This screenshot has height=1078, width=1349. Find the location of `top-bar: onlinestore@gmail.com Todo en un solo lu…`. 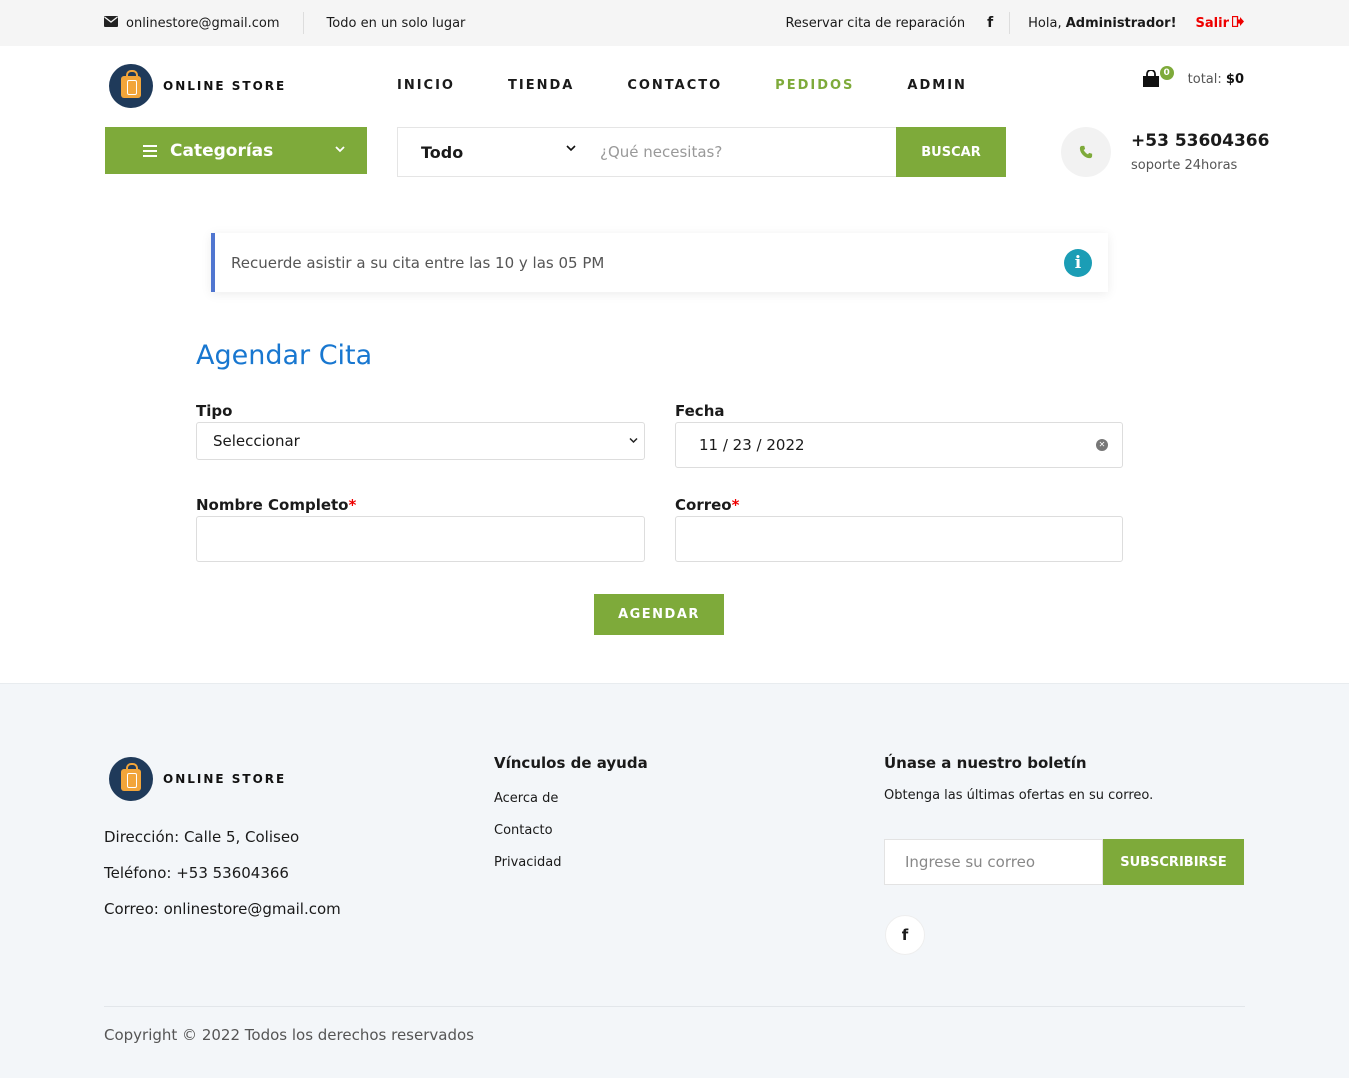

top-bar: onlinestore@gmail.com Todo en un solo lu… is located at coordinates (674, 23).